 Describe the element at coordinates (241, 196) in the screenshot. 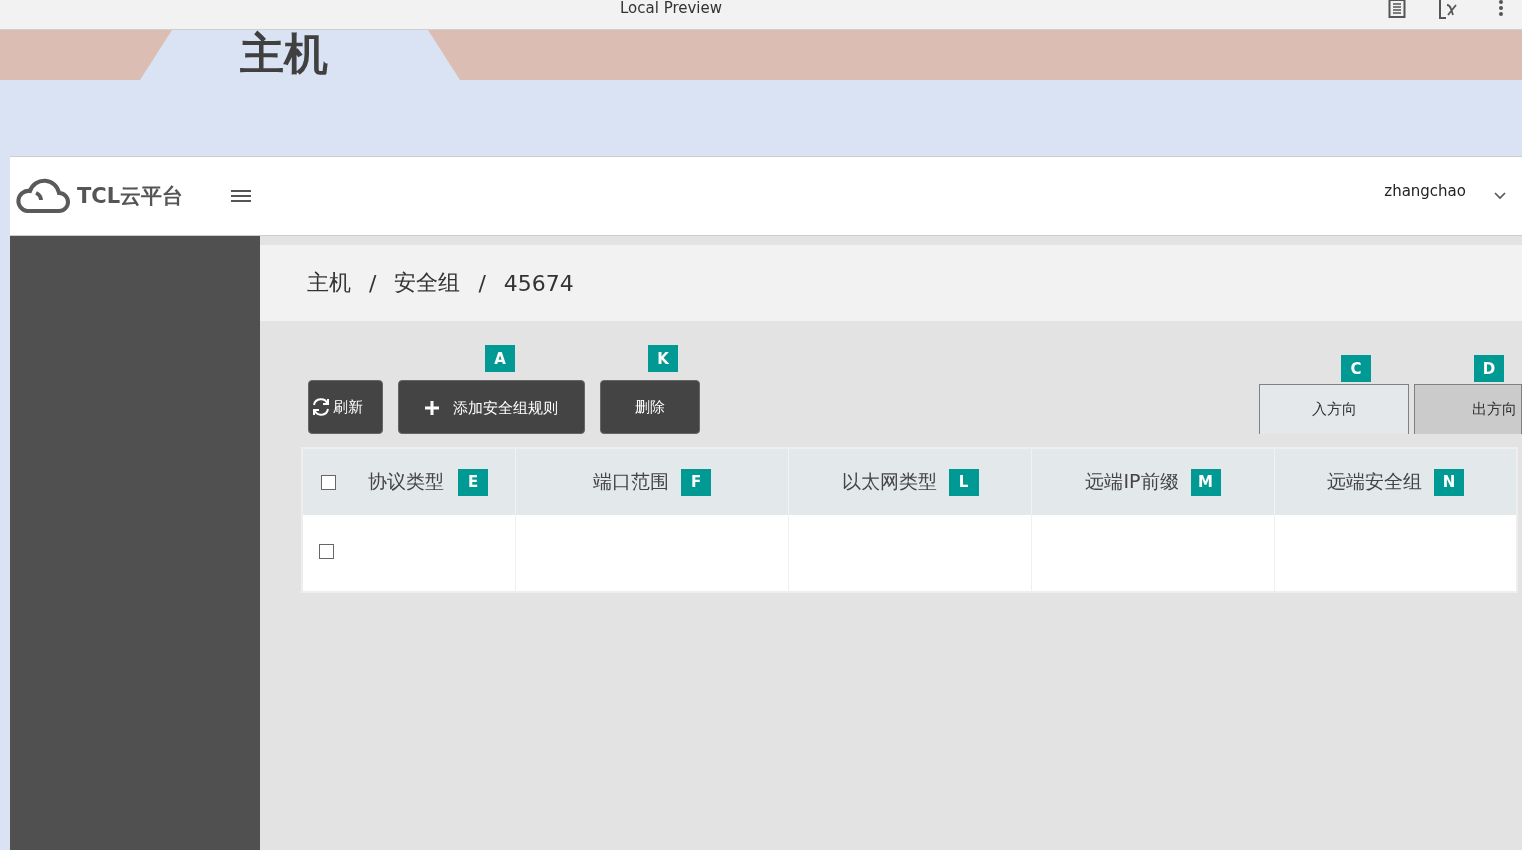

I see `menu-icon` at that location.